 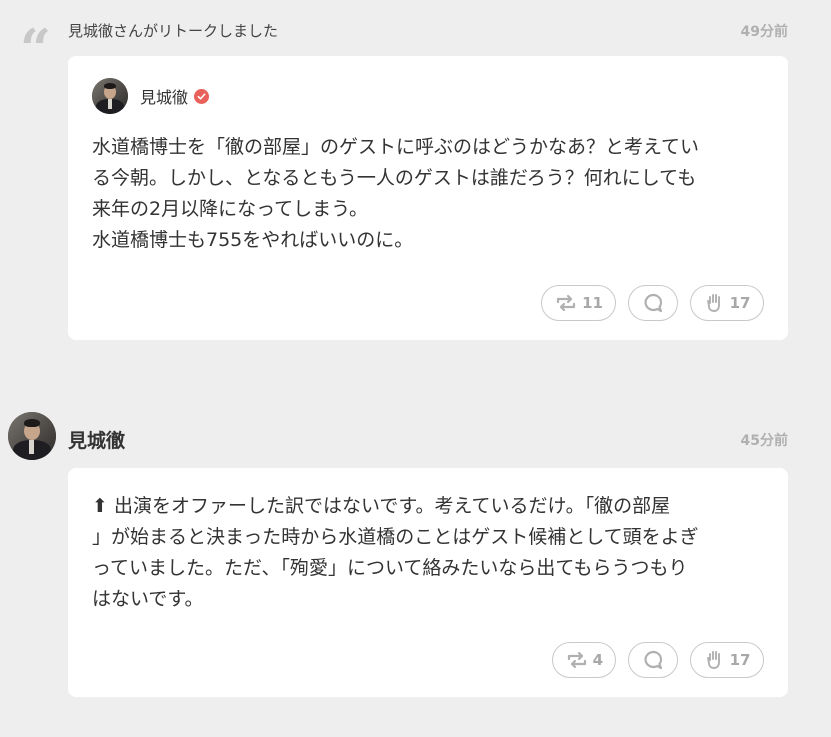 What do you see at coordinates (390, 568) in the screenshot?
I see `post-body-line: っていました。ただ、「殉愛」について絡みたいなら出てもらうつもり` at bounding box center [390, 568].